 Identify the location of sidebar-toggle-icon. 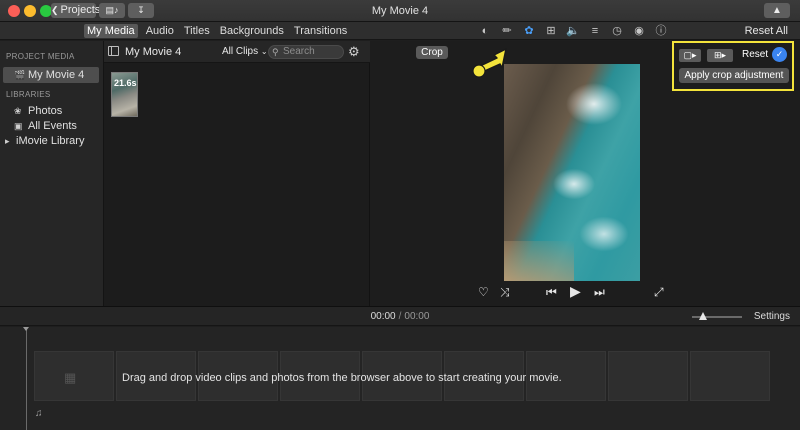
(113, 51).